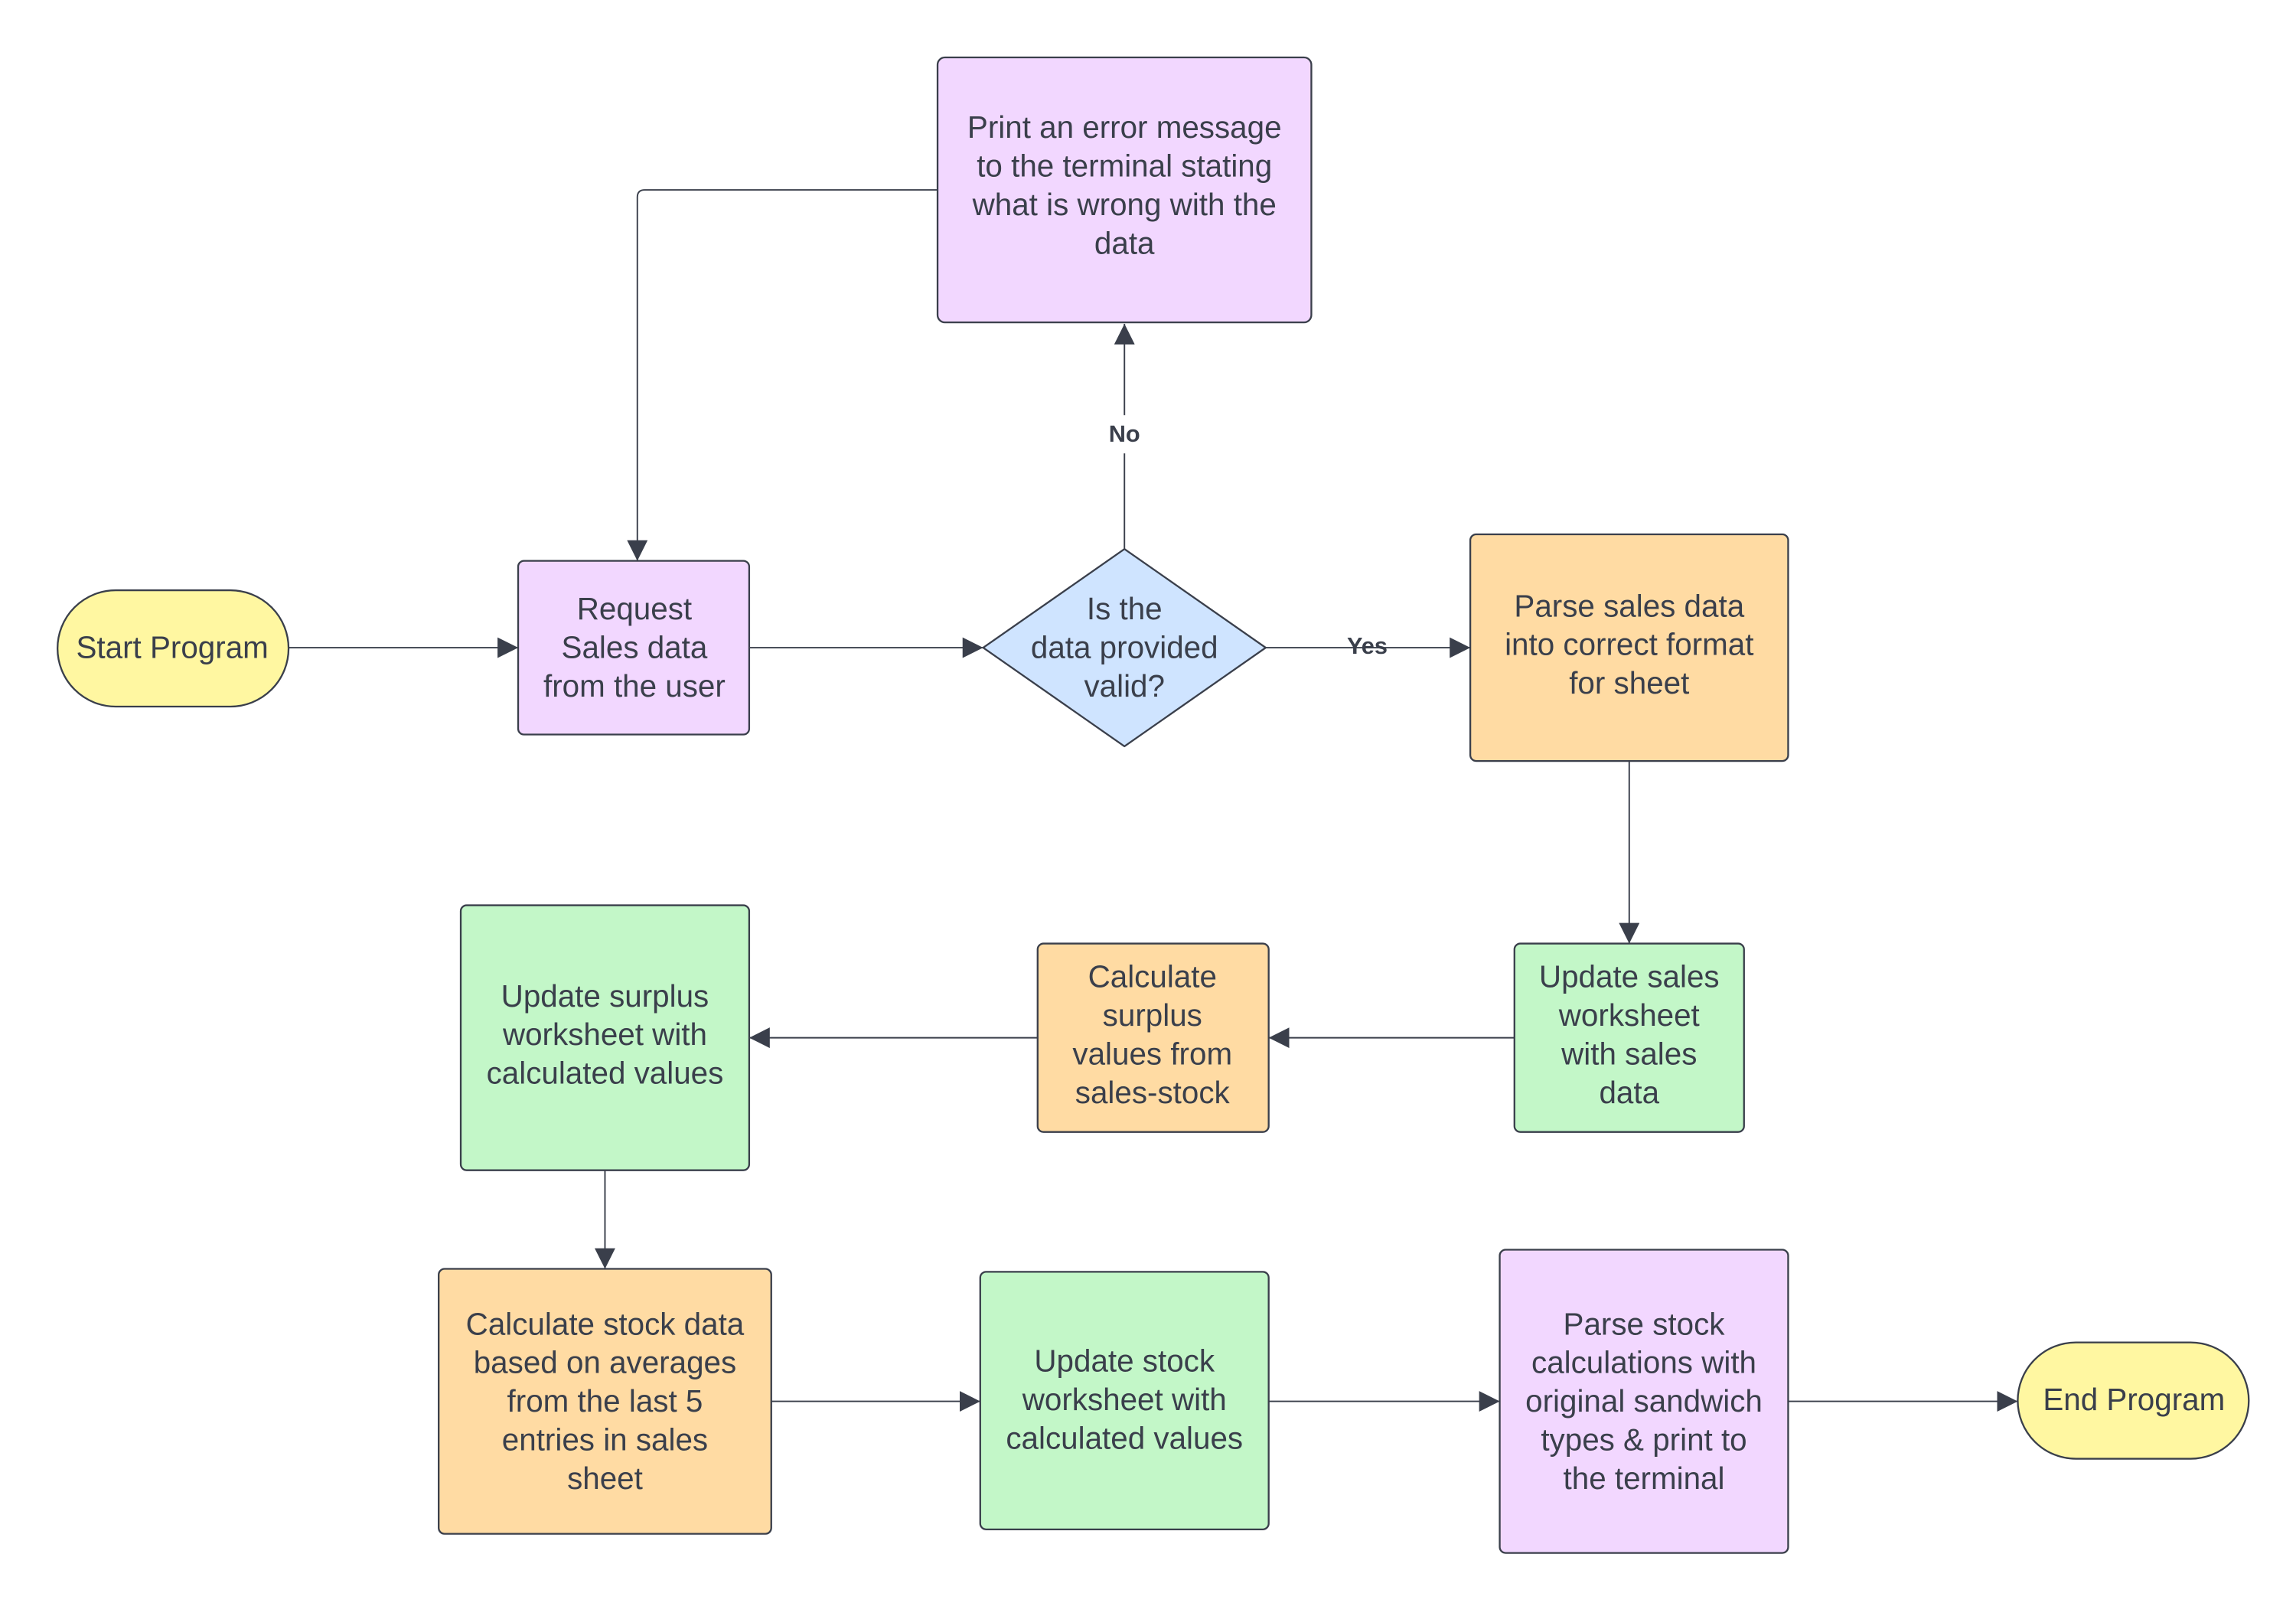 The image size is (2296, 1603). I want to click on calc-surplus-label-line: values from, so click(1152, 1053).